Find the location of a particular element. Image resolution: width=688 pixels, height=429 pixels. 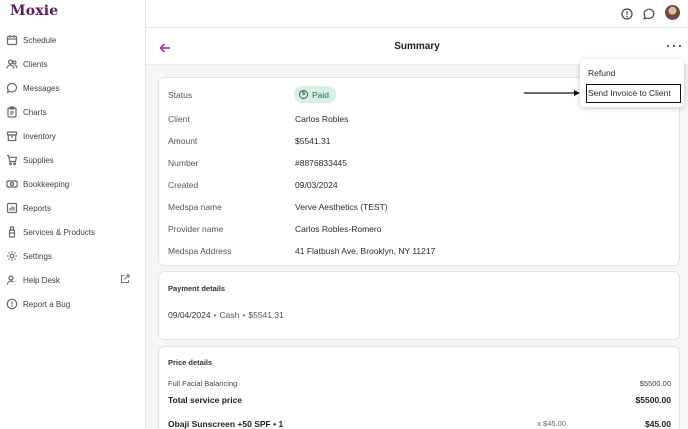

sidebar-item-messages: Messages is located at coordinates (73, 88).